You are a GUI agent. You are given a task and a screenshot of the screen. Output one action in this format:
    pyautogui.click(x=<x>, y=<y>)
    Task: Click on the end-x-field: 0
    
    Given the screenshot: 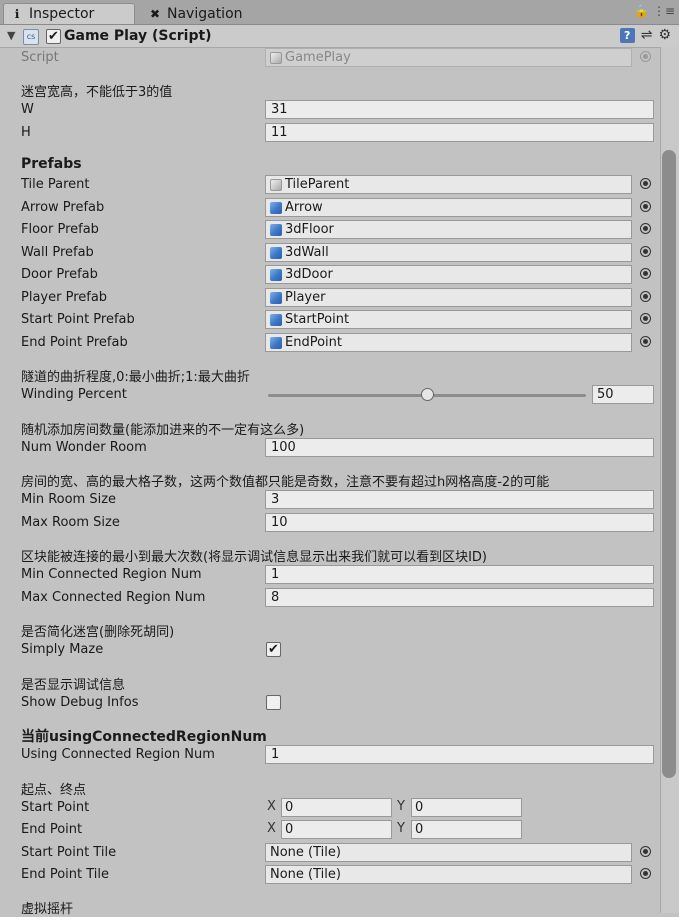 What is the action you would take?
    pyautogui.click(x=336, y=829)
    